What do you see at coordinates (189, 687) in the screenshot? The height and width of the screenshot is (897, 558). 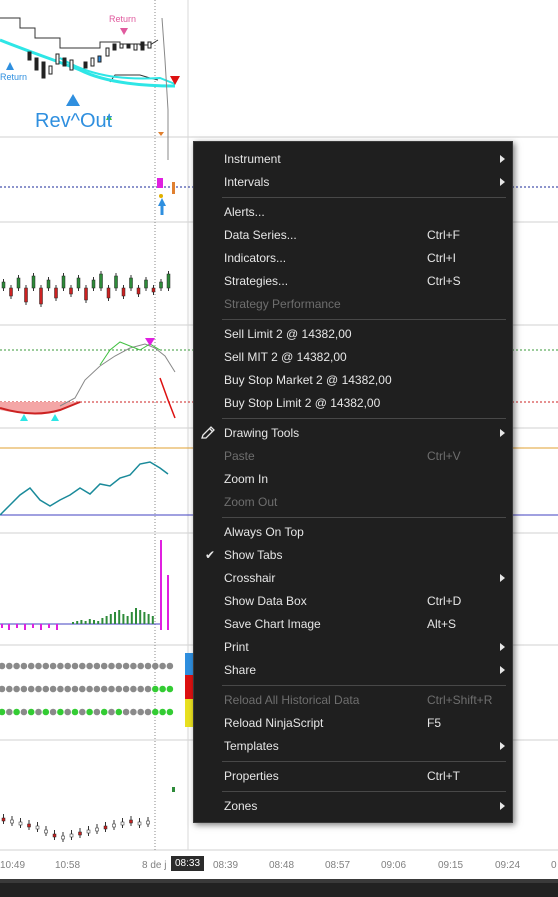 I see `color-strip-red` at bounding box center [189, 687].